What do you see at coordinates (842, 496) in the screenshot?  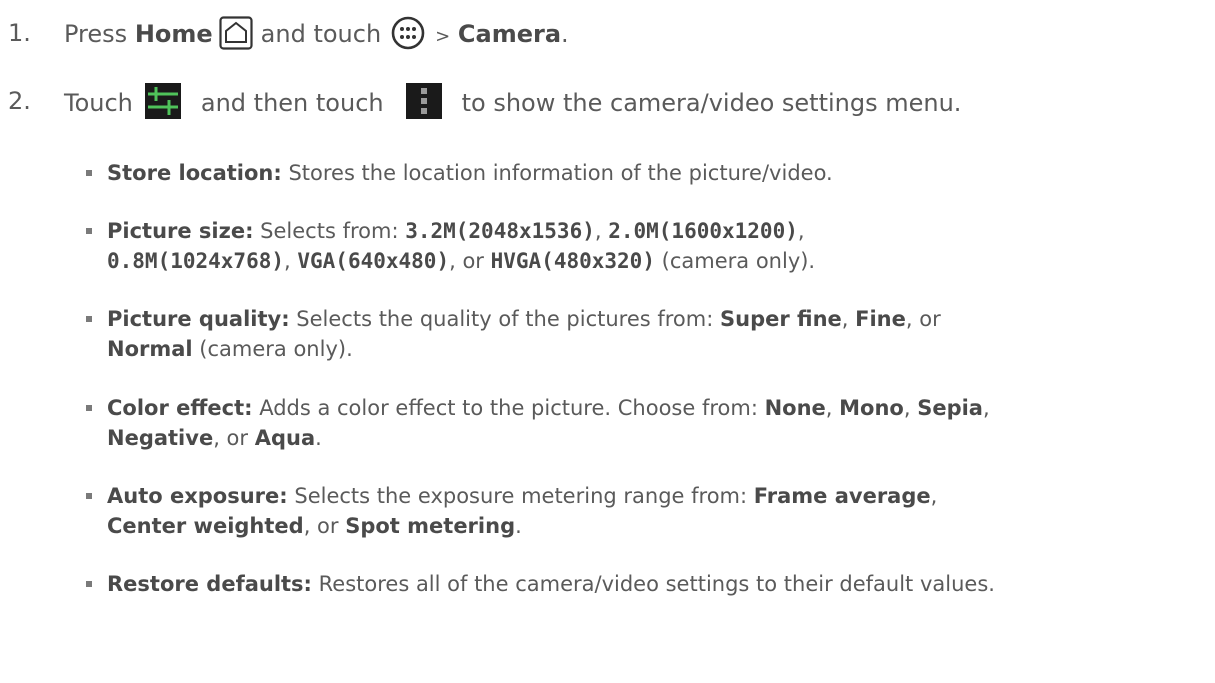 I see `option-value: Frame average` at bounding box center [842, 496].